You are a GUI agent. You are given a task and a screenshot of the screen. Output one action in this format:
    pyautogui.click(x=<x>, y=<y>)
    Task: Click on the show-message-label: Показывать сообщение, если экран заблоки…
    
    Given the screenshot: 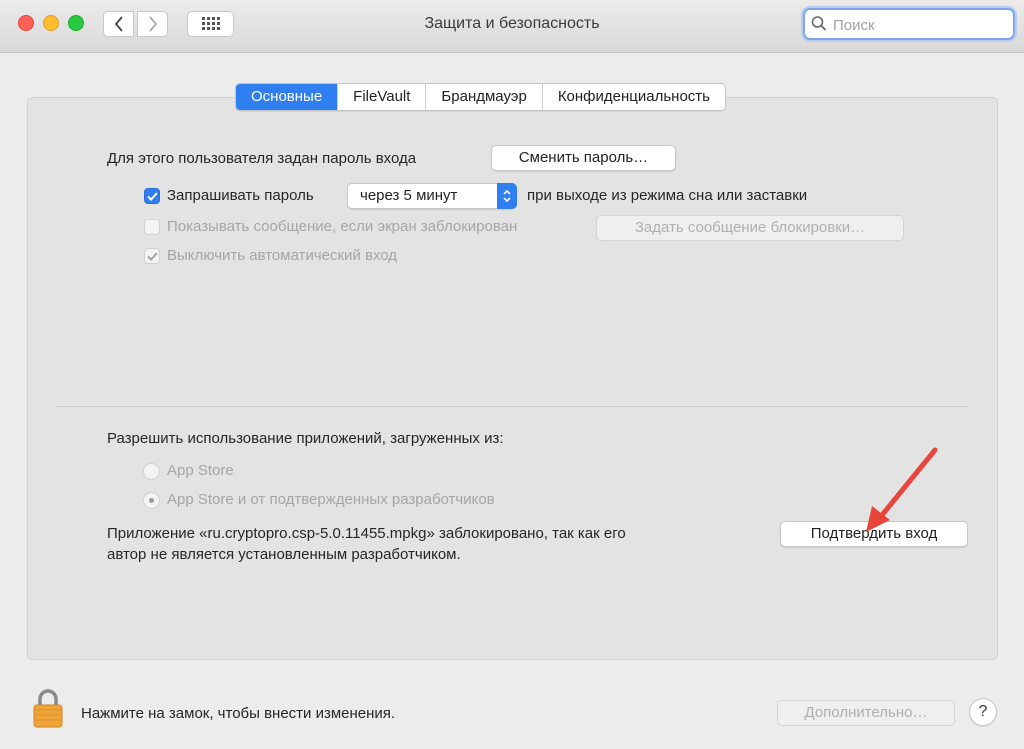 What is the action you would take?
    pyautogui.click(x=342, y=226)
    